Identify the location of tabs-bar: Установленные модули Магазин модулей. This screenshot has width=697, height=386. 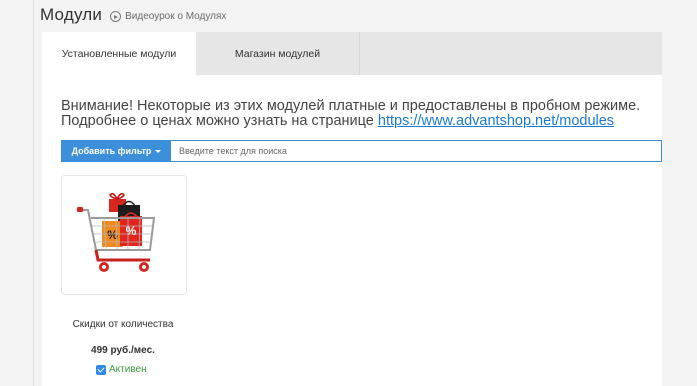
(352, 53).